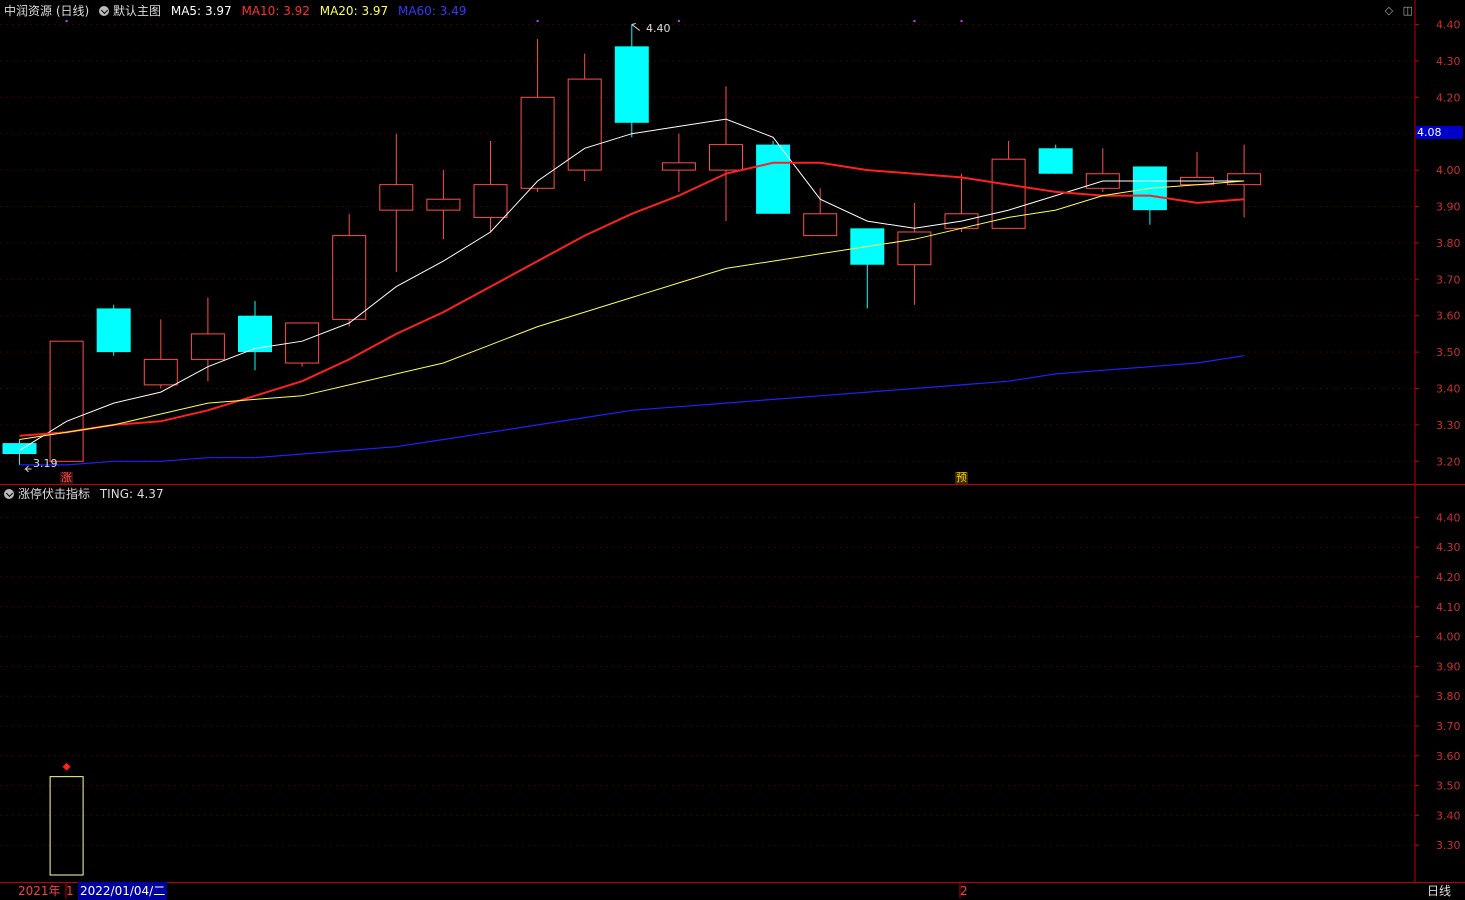 The height and width of the screenshot is (900, 1465). Describe the element at coordinates (123, 891) in the screenshot. I see `cursor-date: 2022/01/04/二` at that location.